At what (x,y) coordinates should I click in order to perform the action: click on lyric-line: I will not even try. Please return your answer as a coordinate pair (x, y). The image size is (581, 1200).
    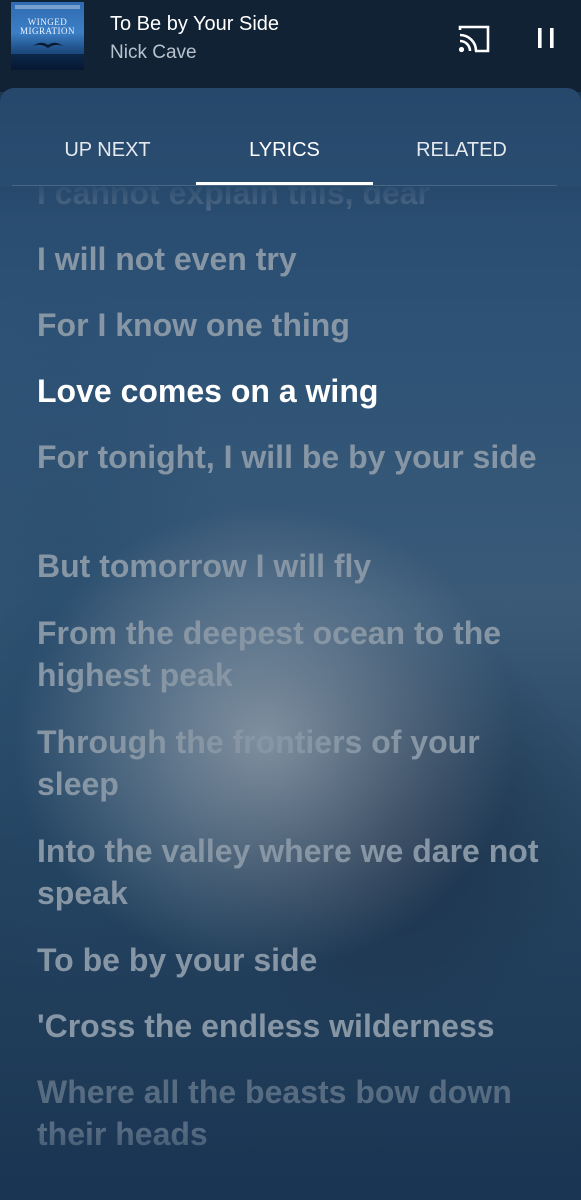
    Looking at the image, I should click on (167, 259).